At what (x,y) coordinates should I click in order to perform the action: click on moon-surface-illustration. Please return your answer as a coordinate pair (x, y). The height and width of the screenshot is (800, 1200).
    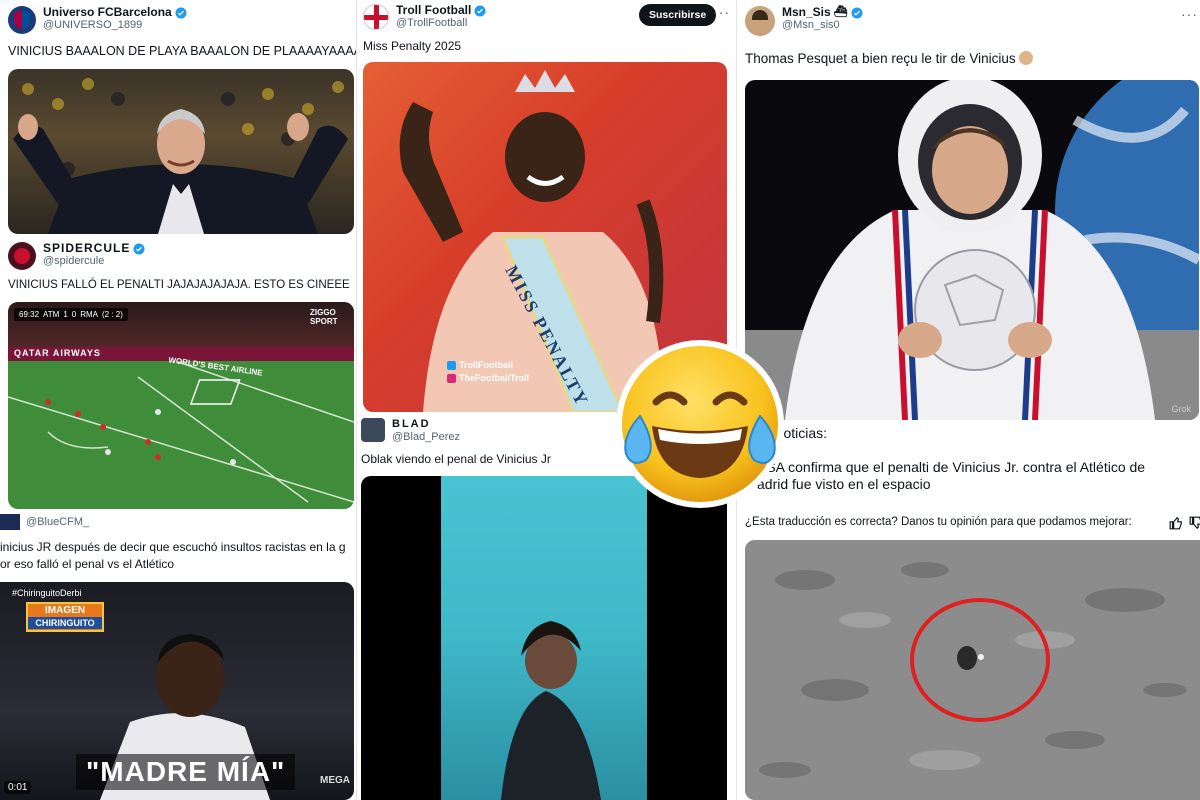
    Looking at the image, I should click on (972, 670).